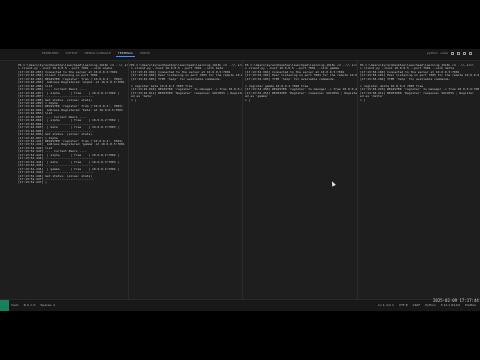 The image size is (480, 360). What do you see at coordinates (4, 305) in the screenshot?
I see `remote-indicator` at bounding box center [4, 305].